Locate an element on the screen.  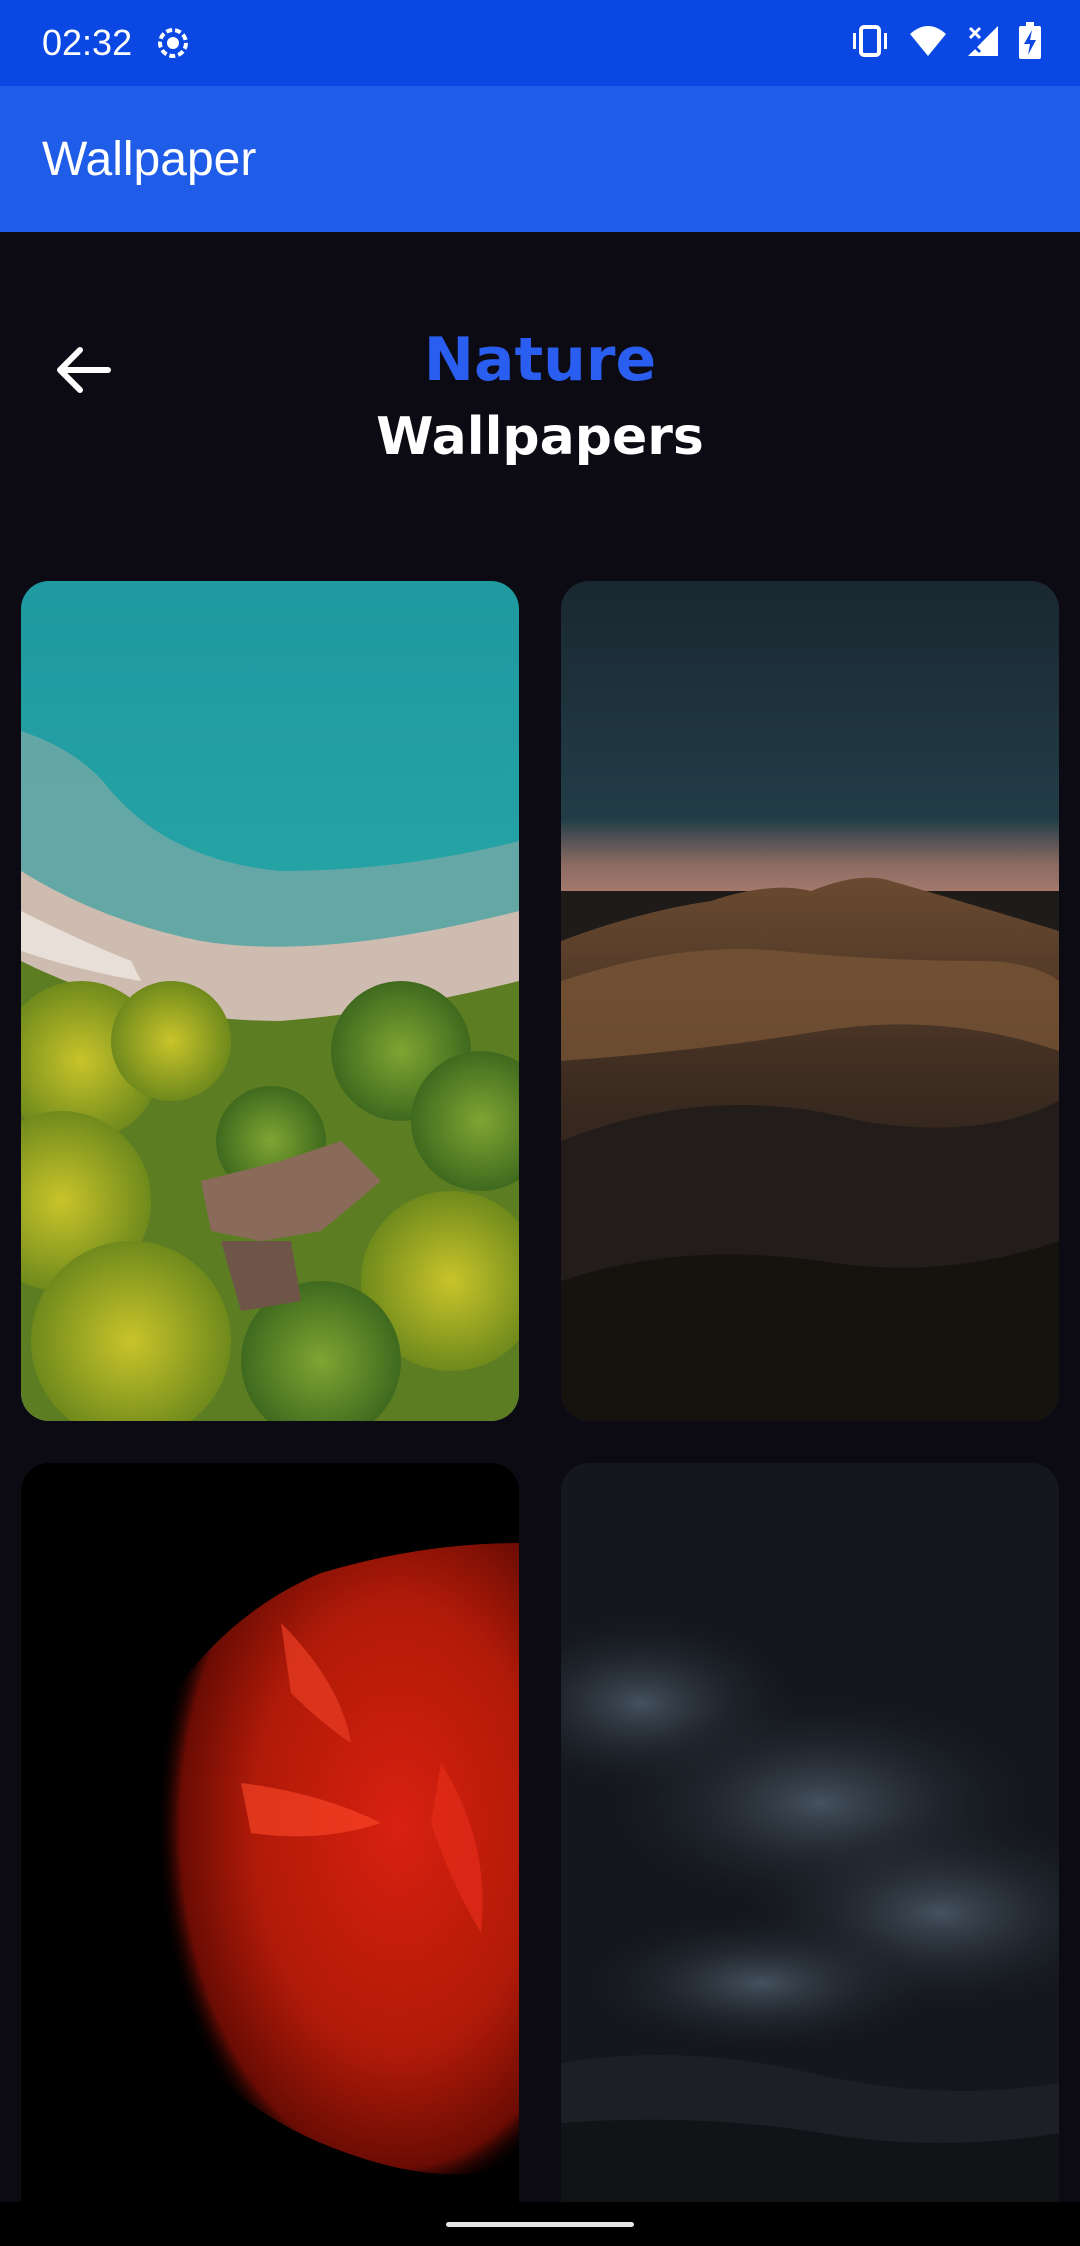
battery-charging-icon is located at coordinates (1030, 43).